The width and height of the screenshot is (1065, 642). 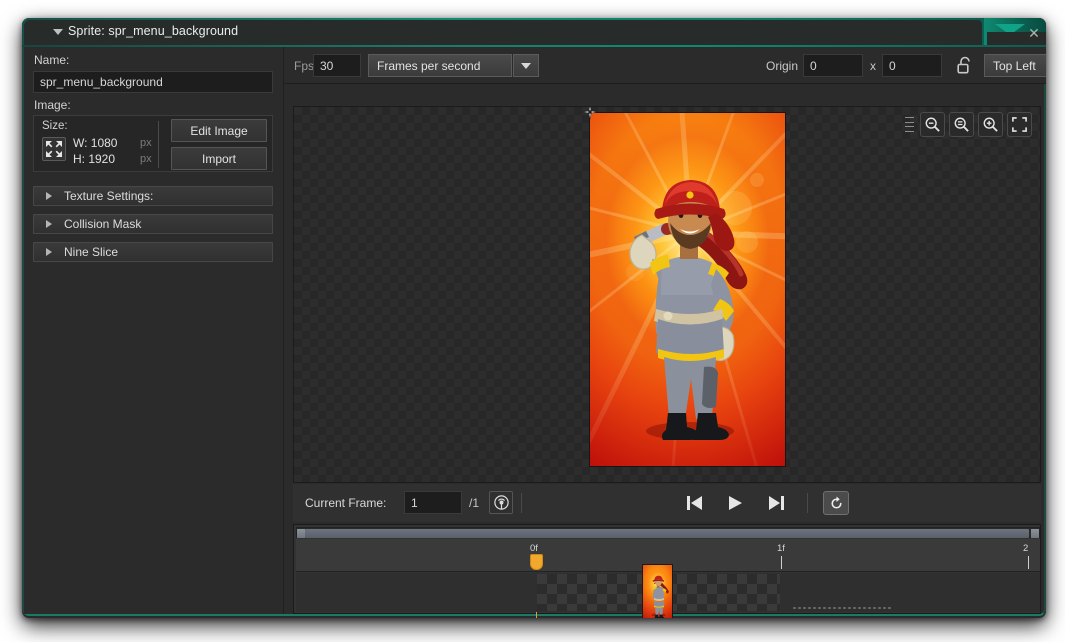 I want to click on frame-track, so click(x=668, y=591).